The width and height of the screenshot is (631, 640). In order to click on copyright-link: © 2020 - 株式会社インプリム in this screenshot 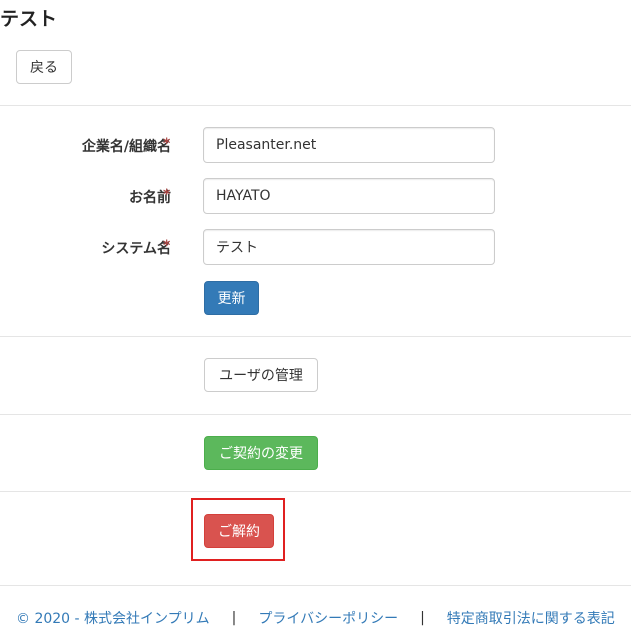, I will do `click(113, 618)`.